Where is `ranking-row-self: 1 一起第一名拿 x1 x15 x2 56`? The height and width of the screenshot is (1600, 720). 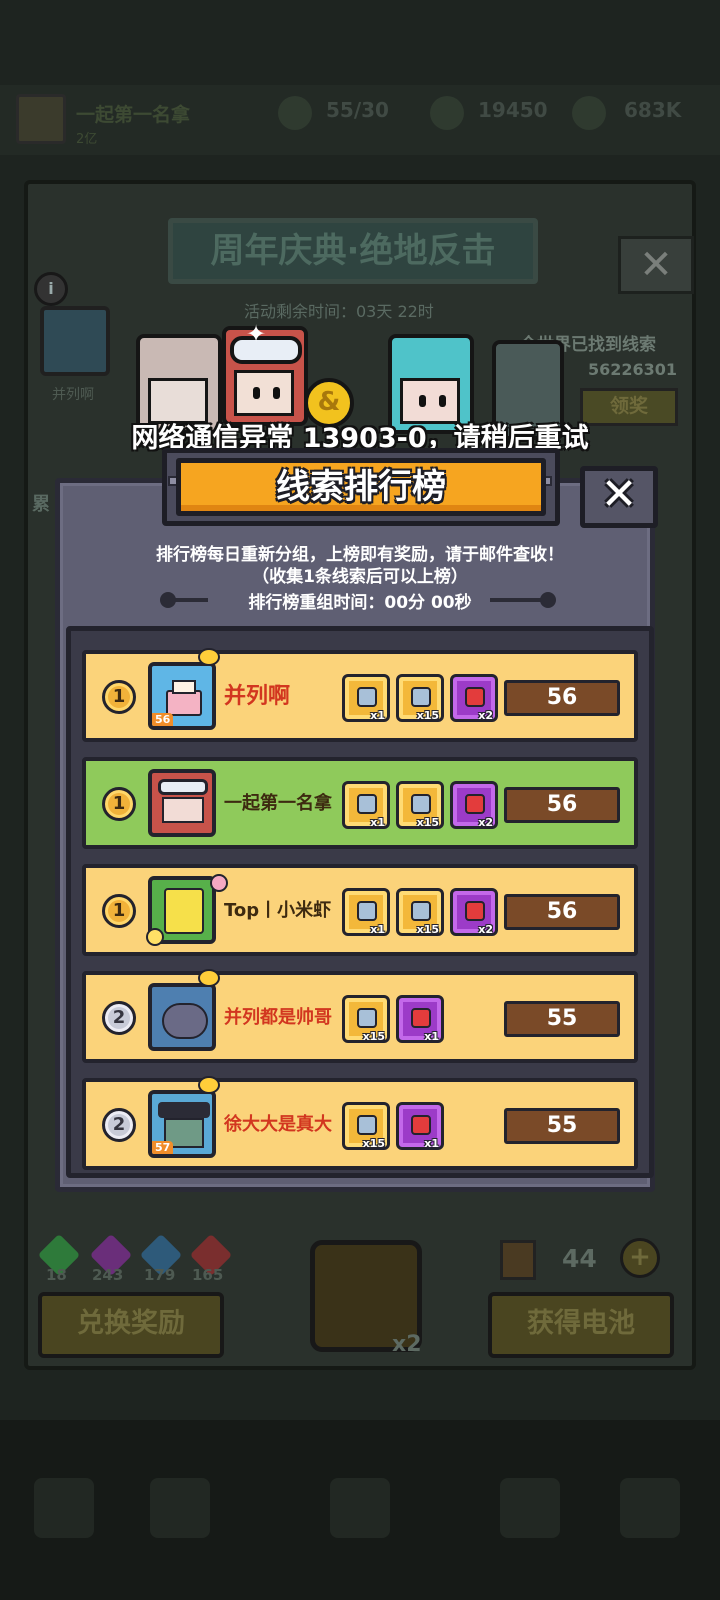 ranking-row-self: 1 一起第一名拿 x1 x15 x2 56 is located at coordinates (360, 803).